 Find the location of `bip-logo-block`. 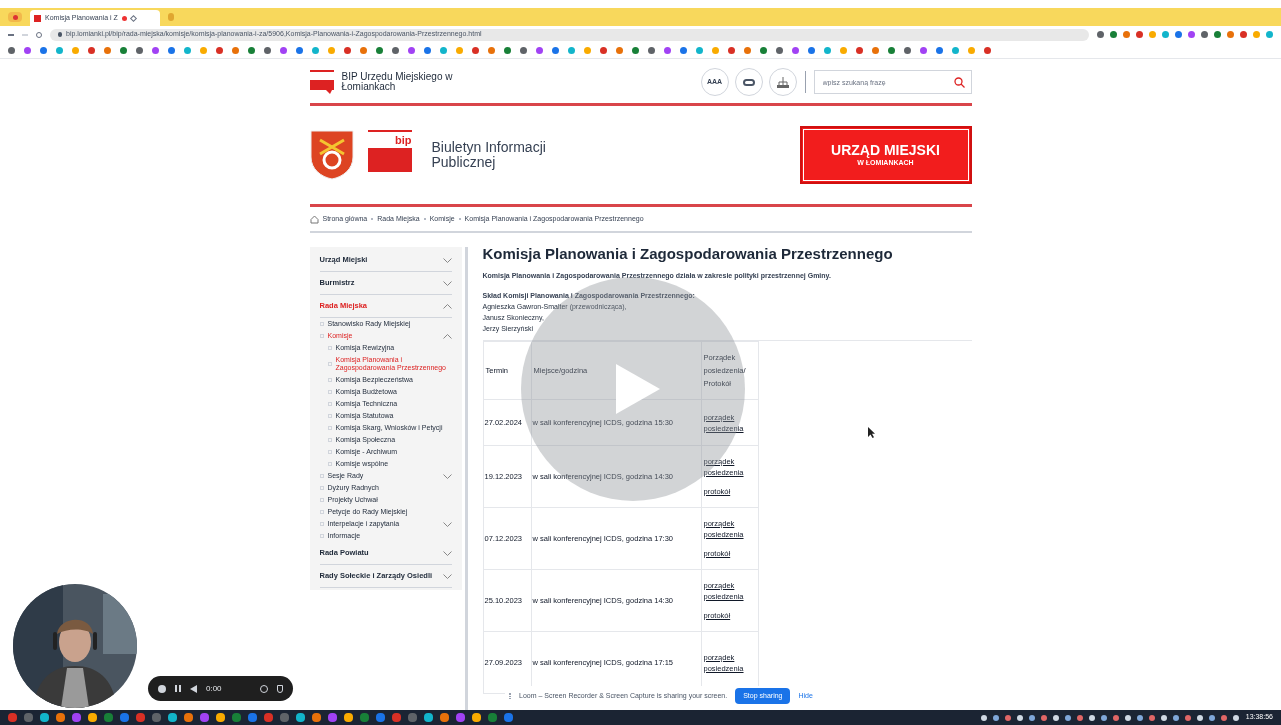

bip-logo-block is located at coordinates (389, 160).